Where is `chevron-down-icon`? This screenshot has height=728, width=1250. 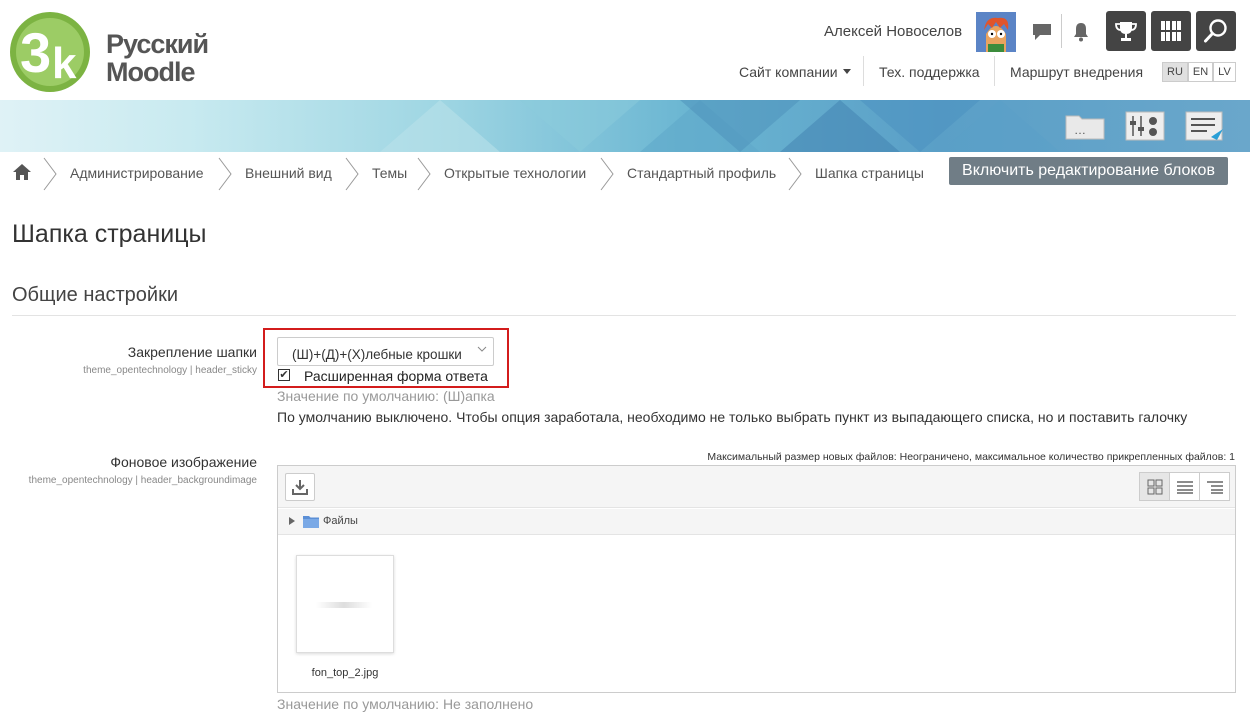
chevron-down-icon is located at coordinates (482, 349).